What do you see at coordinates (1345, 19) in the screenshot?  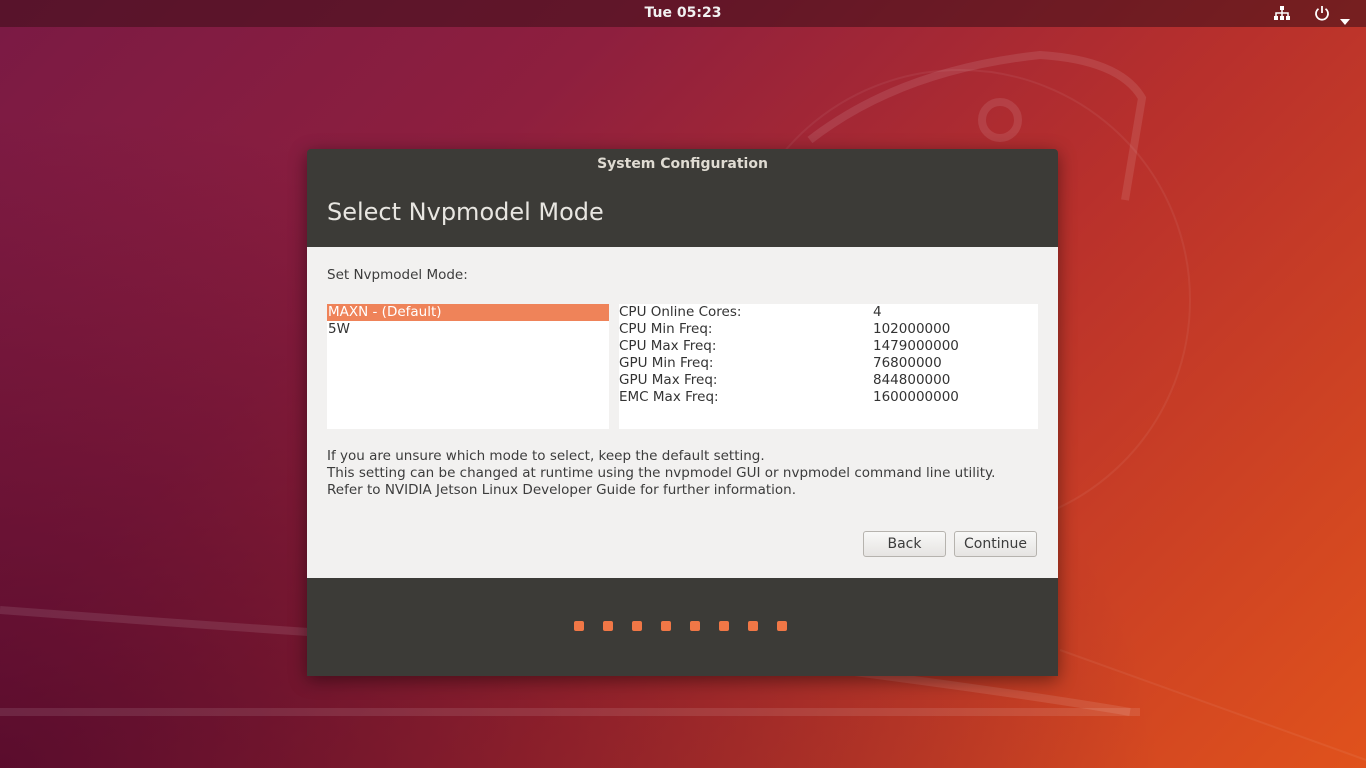 I see `chevron-down-icon` at bounding box center [1345, 19].